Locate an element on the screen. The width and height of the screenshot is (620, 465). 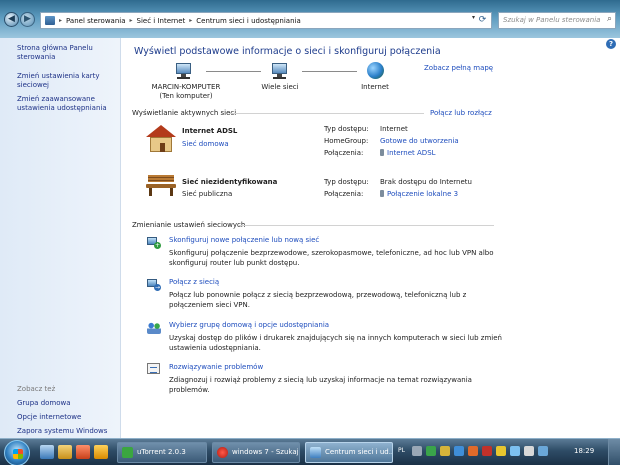
homegroup-label: HomeGroup: is located at coordinates (346, 141).